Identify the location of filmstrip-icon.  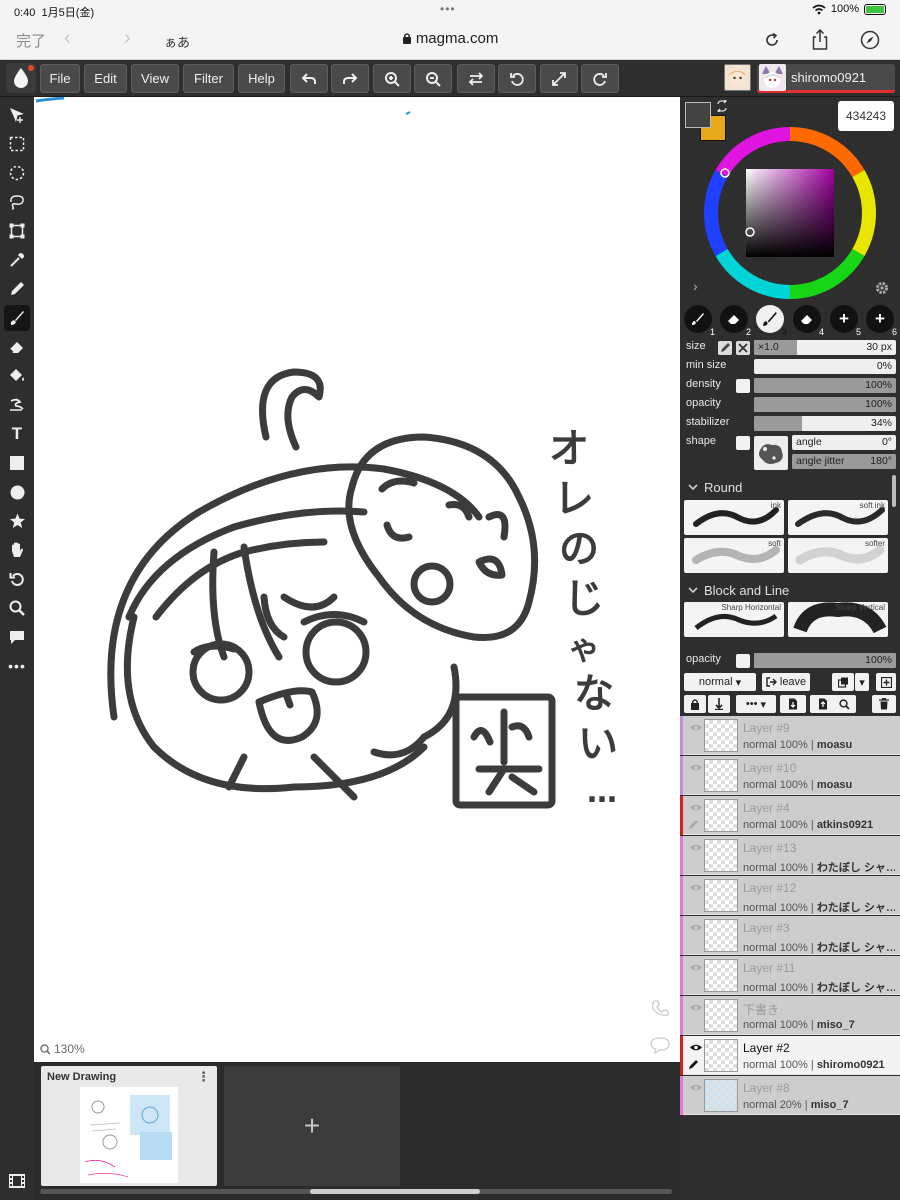
(17, 1181).